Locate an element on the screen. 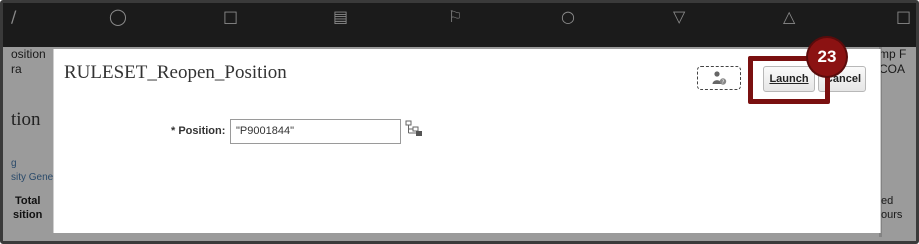 Image resolution: width=919 pixels, height=244 pixels. person-icon: ◯ is located at coordinates (118, 16).